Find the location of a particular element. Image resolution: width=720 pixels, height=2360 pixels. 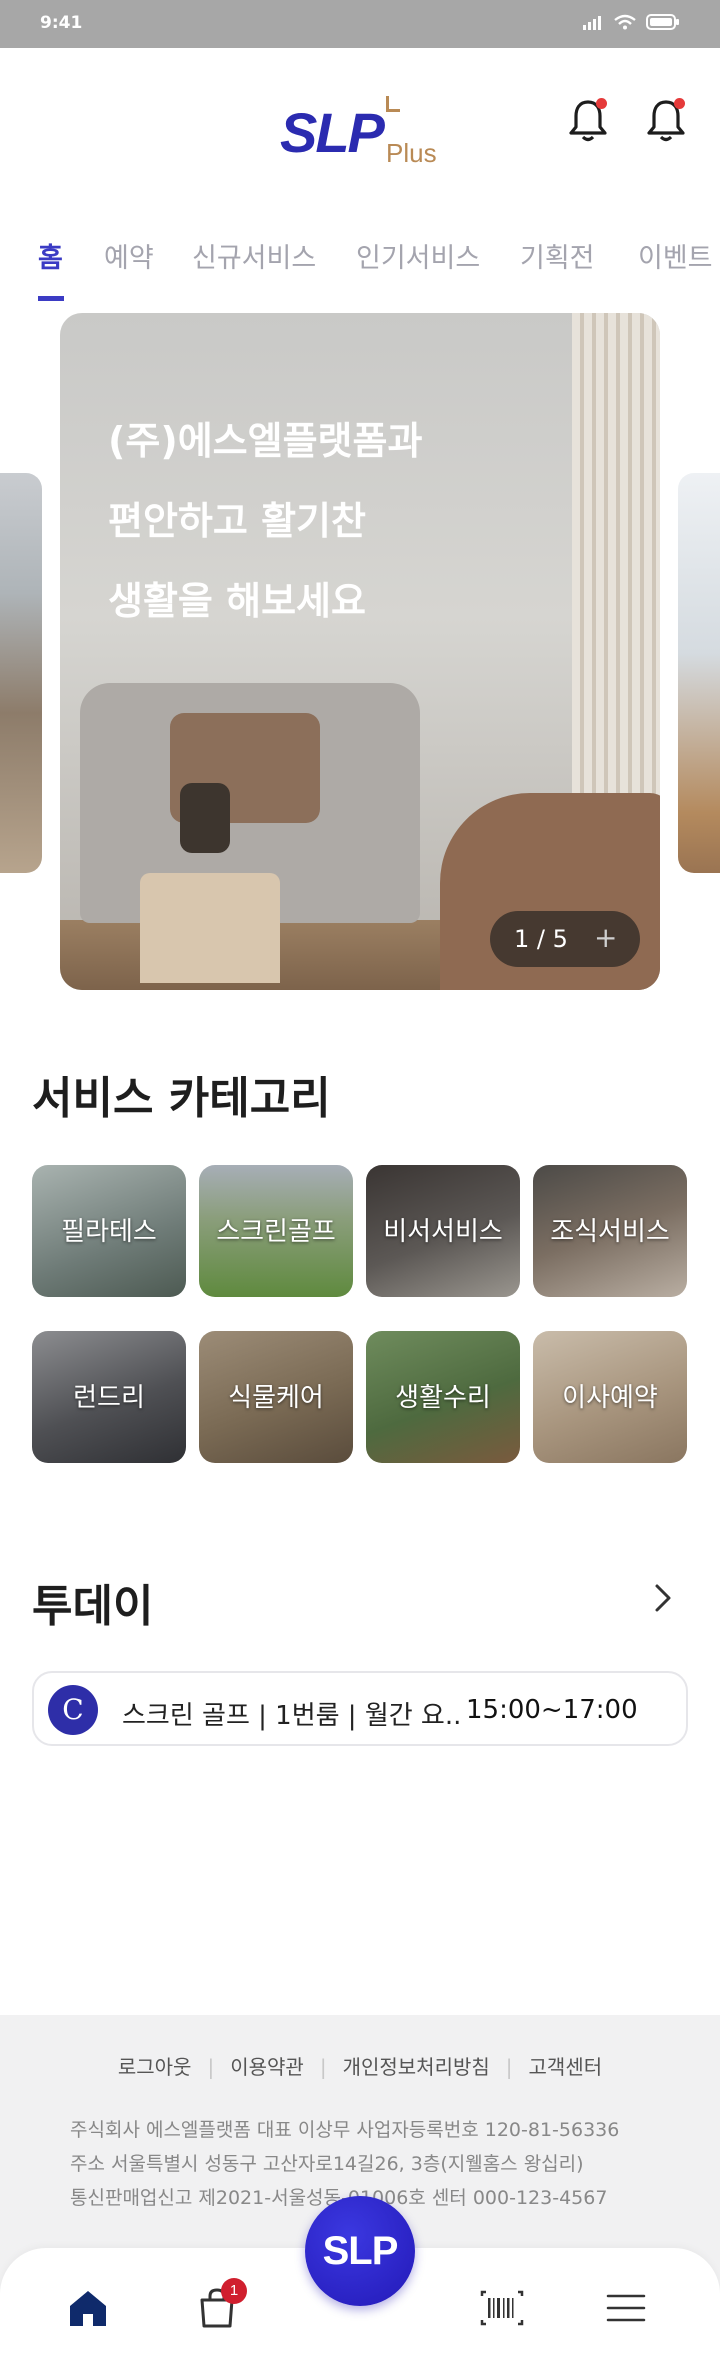

category-label: 비서서비스 is located at coordinates (443, 1232).